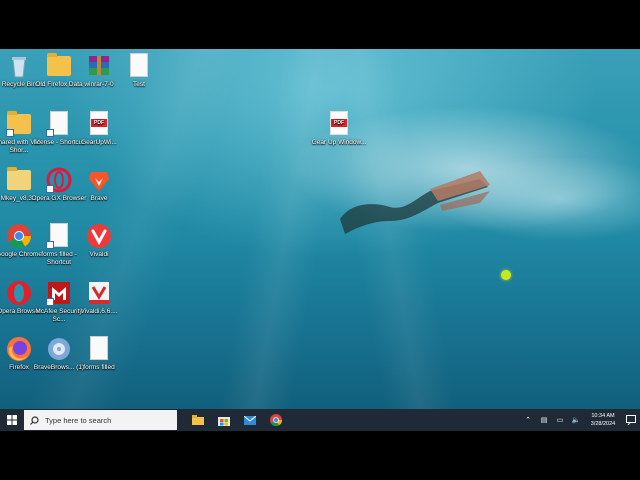 The height and width of the screenshot is (480, 640). What do you see at coordinates (99, 236) in the screenshot?
I see `vivaldi-icon` at bounding box center [99, 236].